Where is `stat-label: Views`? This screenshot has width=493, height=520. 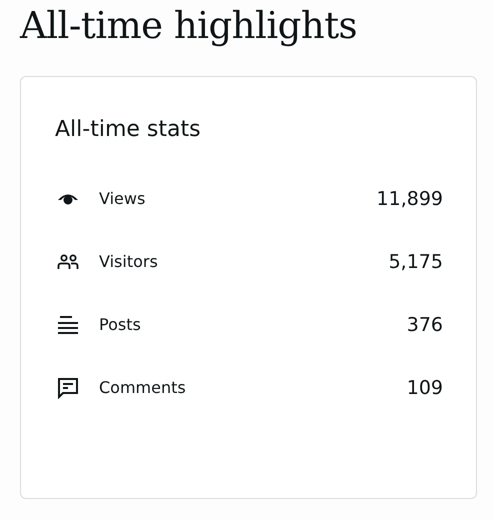
stat-label: Views is located at coordinates (122, 198).